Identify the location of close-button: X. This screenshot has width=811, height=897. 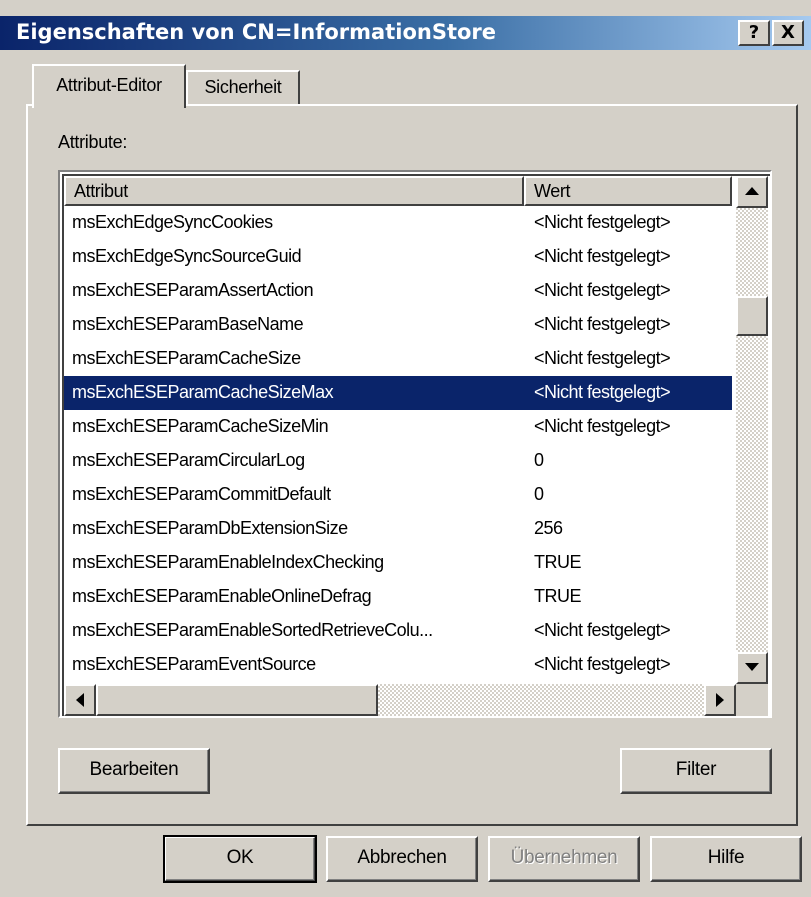
(788, 33).